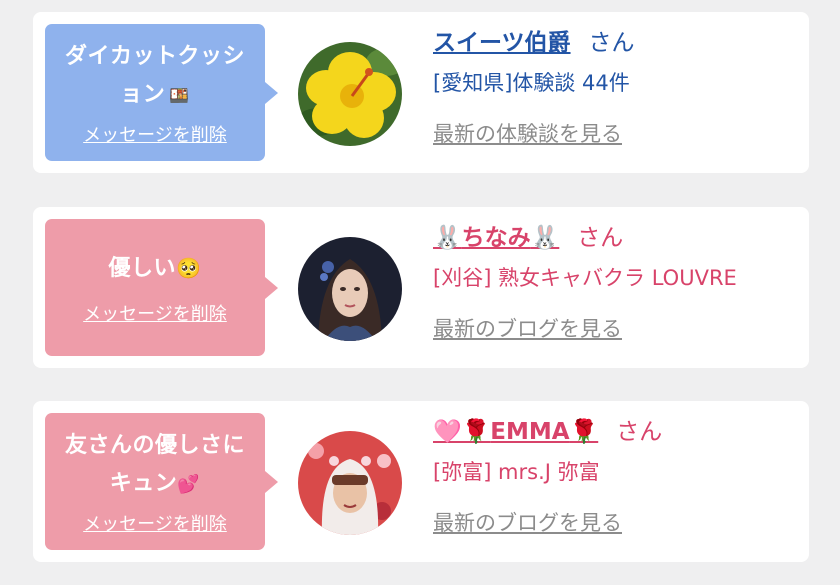  Describe the element at coordinates (584, 432) in the screenshot. I see `rose-icon: 🌹` at that location.